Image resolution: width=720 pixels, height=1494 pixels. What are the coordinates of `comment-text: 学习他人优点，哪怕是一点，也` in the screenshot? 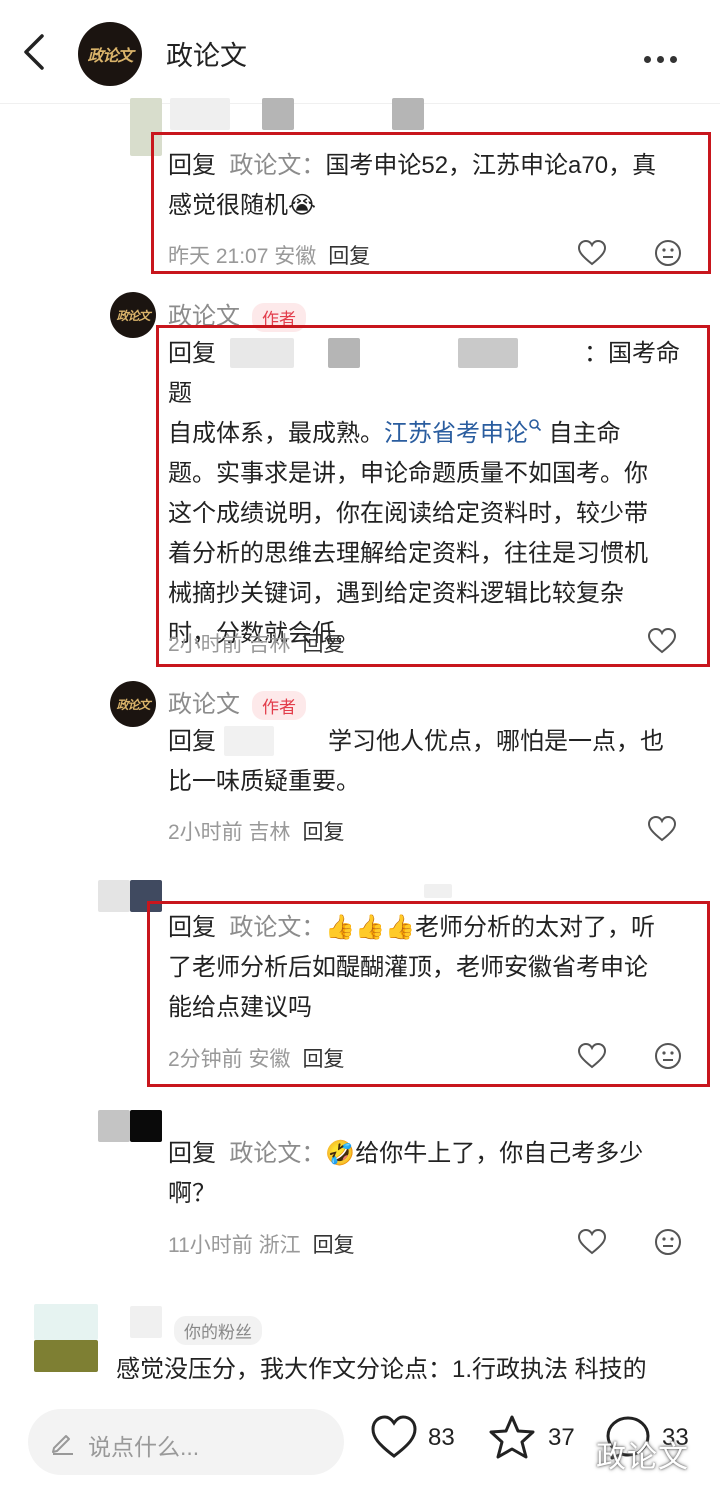 It's located at (496, 741).